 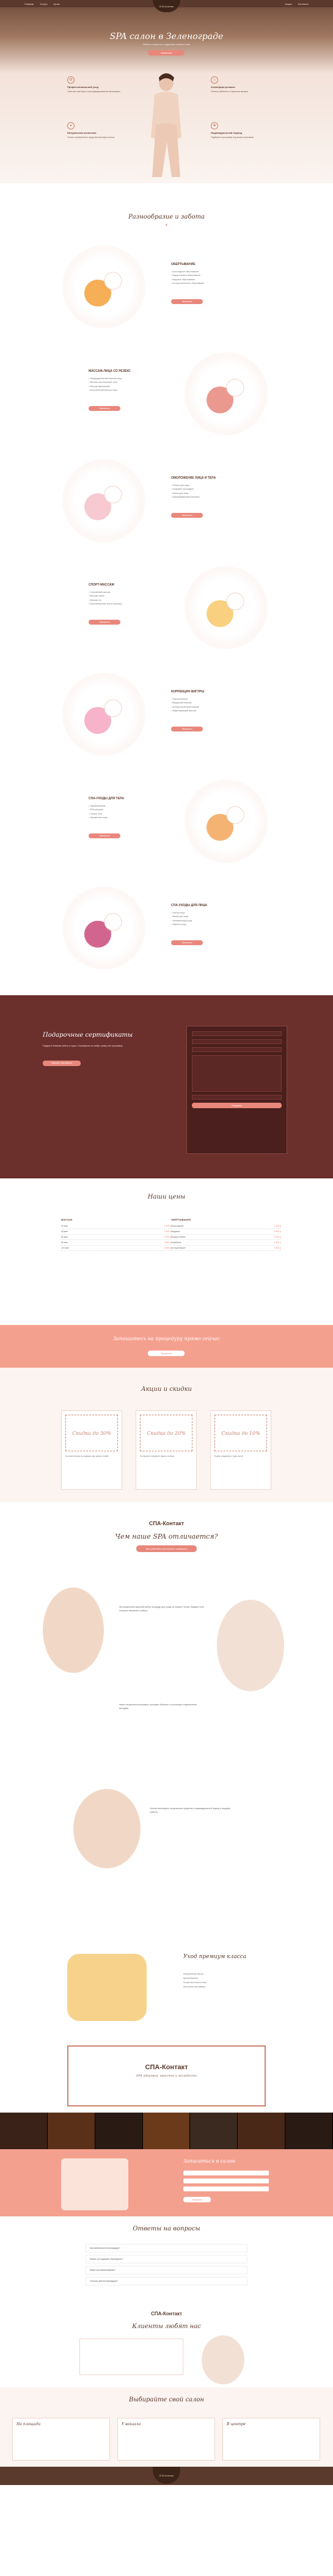 What do you see at coordinates (105, 382) in the screenshot?
I see `service-list-item: Массаж воротниковой зоны` at bounding box center [105, 382].